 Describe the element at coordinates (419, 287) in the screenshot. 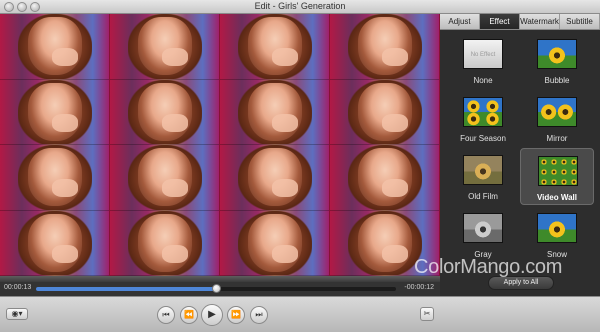

I see `remaining-time: -00:00:12` at that location.